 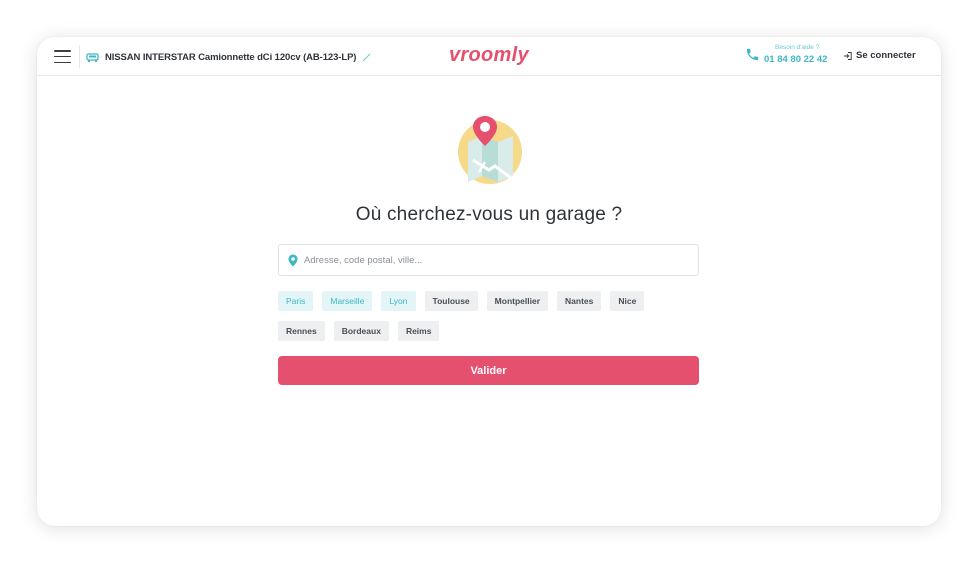 What do you see at coordinates (517, 301) in the screenshot?
I see `city-chip-montpellier: Montpellier` at bounding box center [517, 301].